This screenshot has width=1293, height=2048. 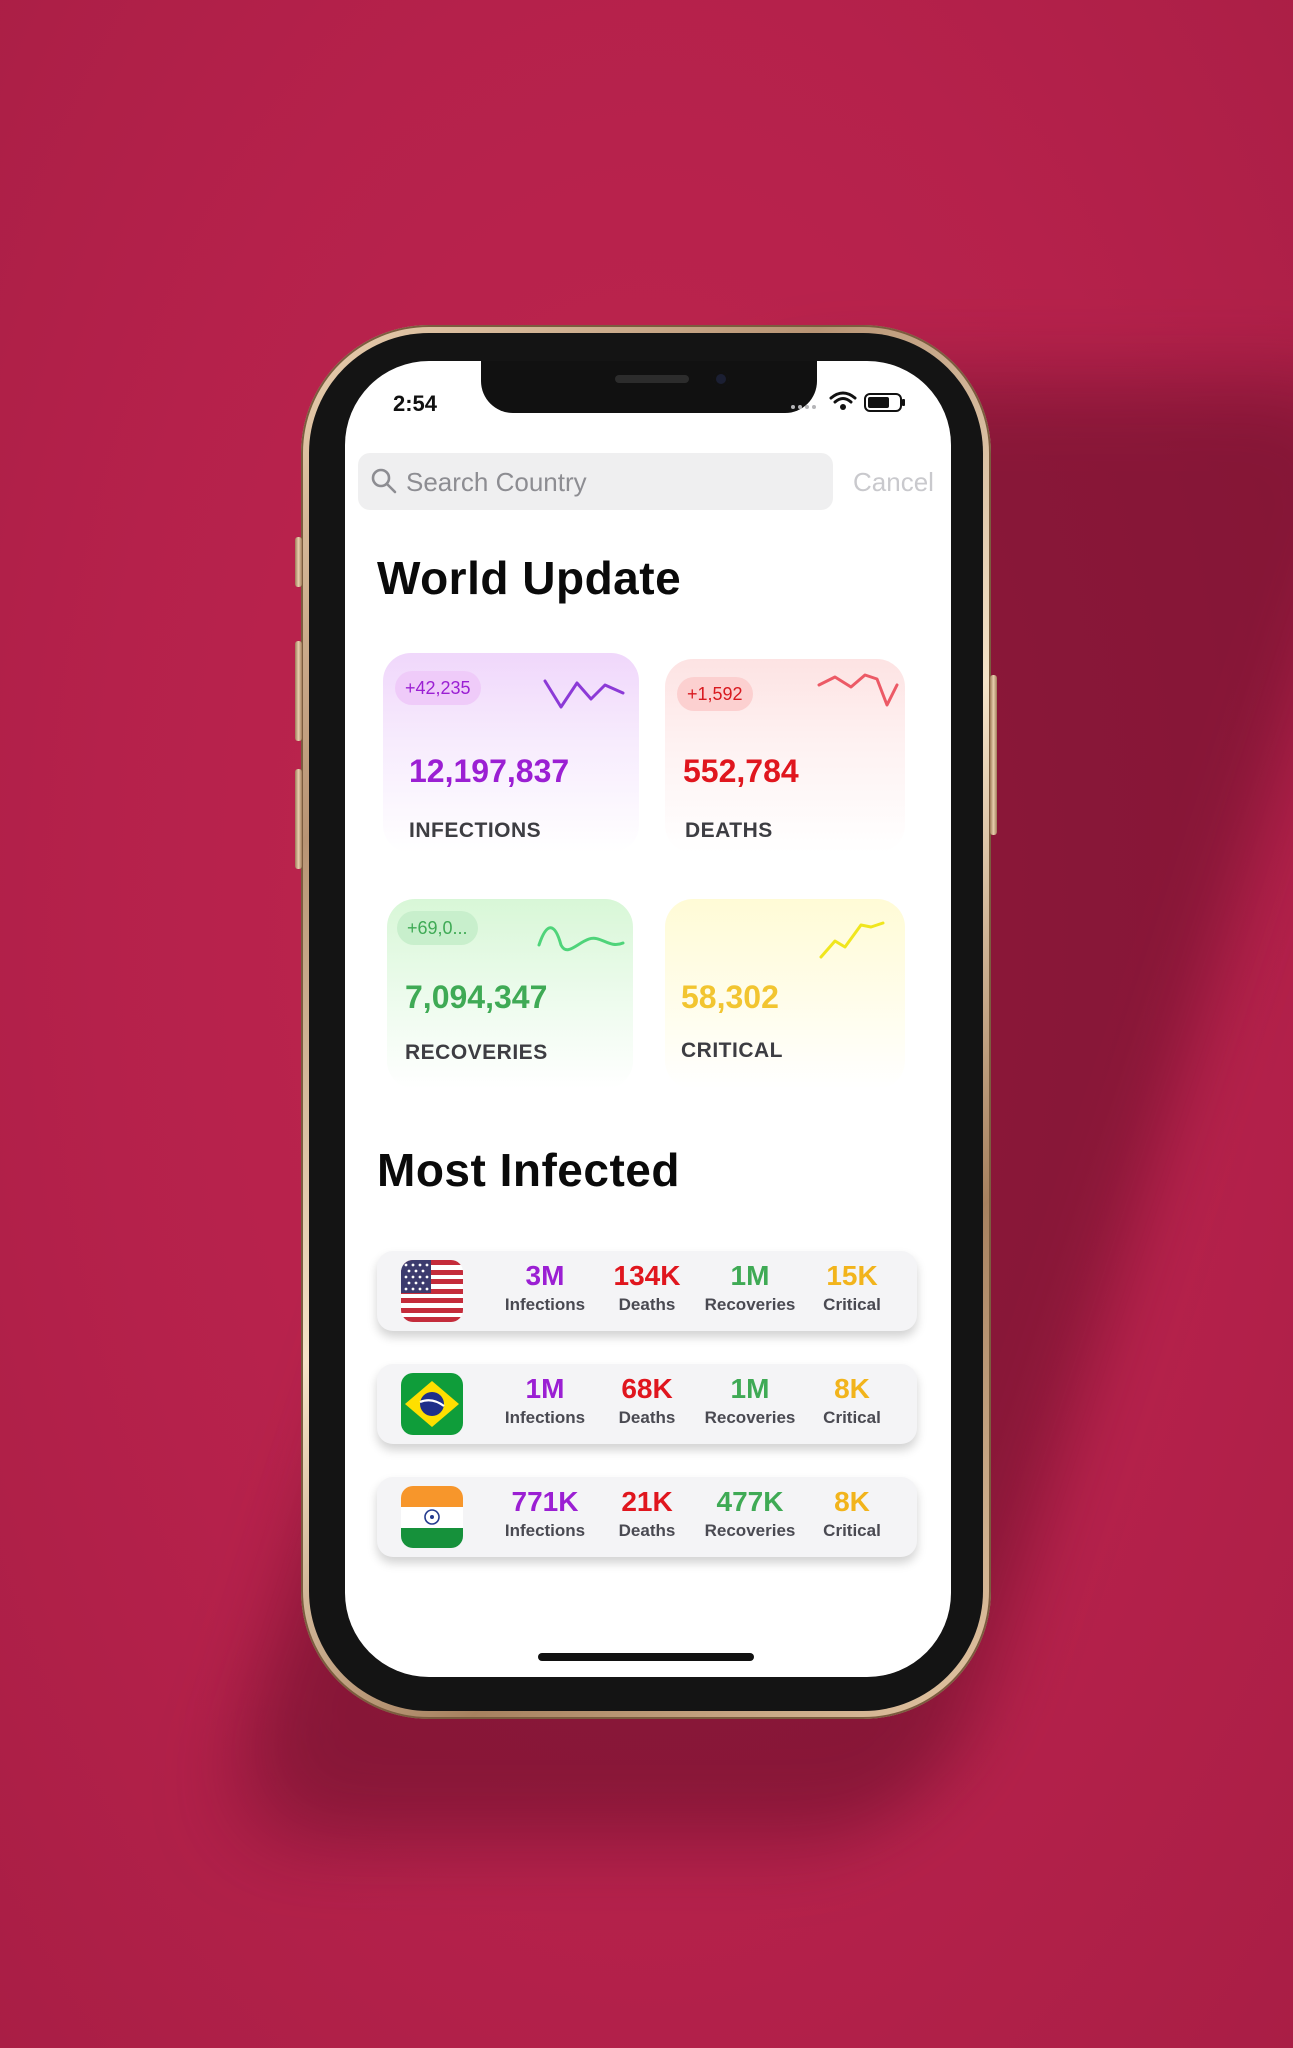 I want to click on brazil-flag-icon, so click(x=432, y=1404).